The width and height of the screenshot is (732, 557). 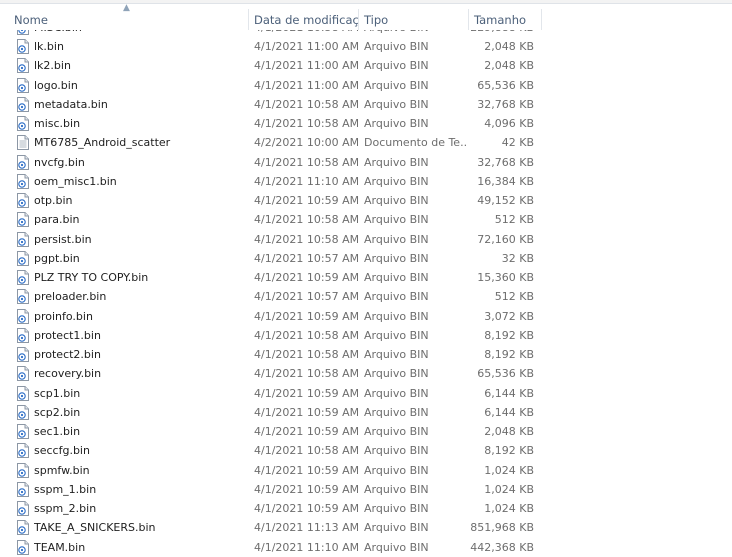 I want to click on file-name: protect2.bin, so click(x=67, y=354).